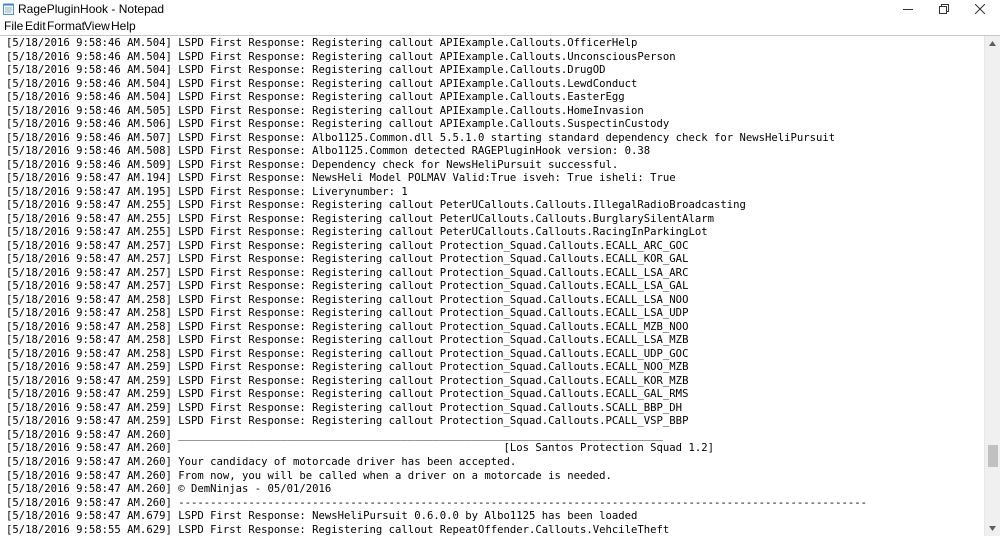 The height and width of the screenshot is (537, 1000). I want to click on menu-edit: Edit, so click(35, 26).